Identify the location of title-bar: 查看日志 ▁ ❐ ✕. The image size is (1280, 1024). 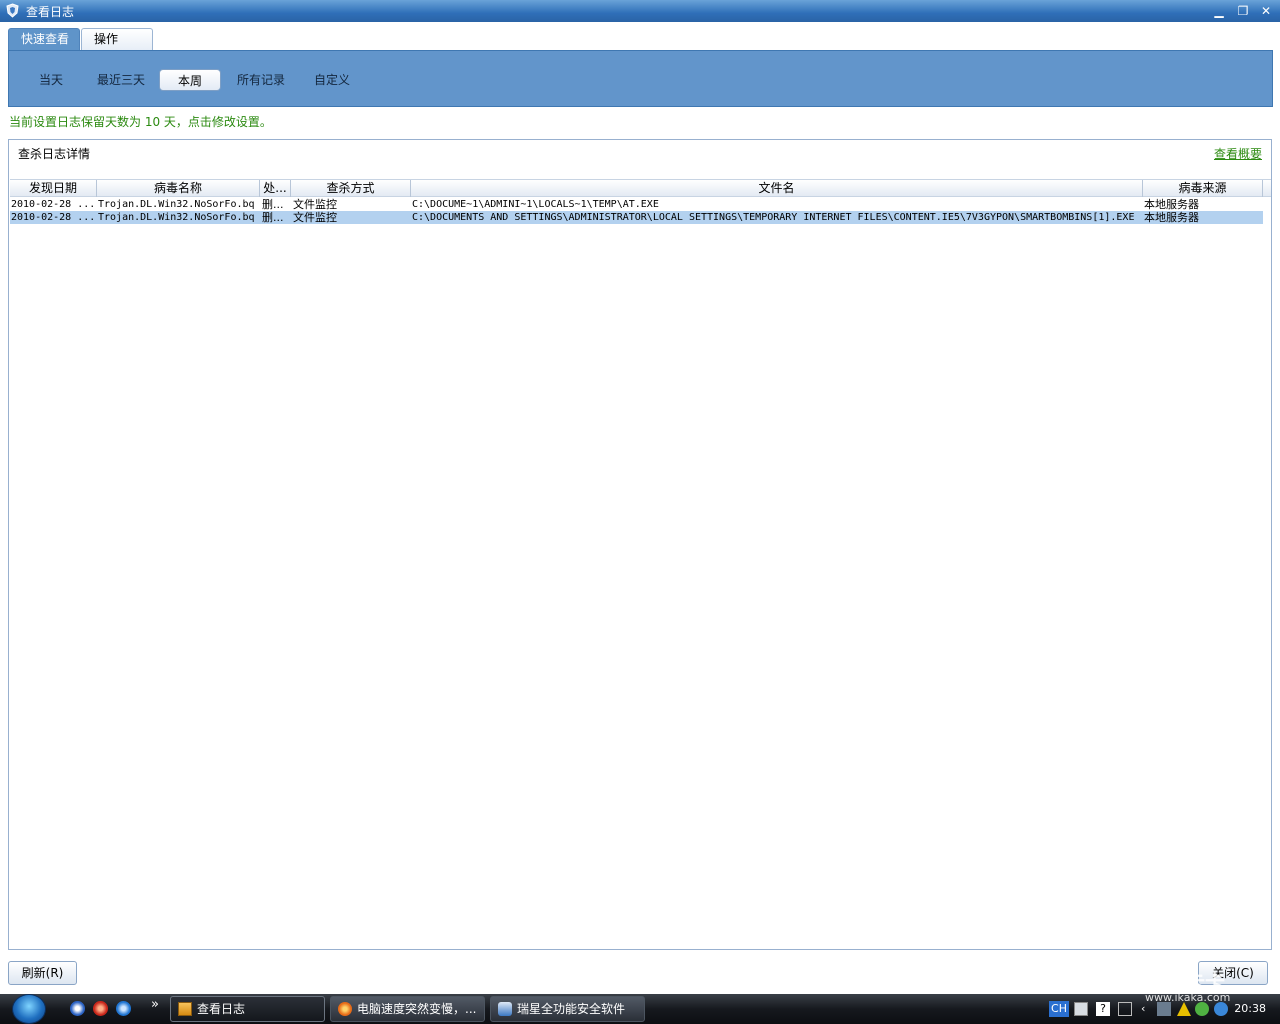
(640, 11).